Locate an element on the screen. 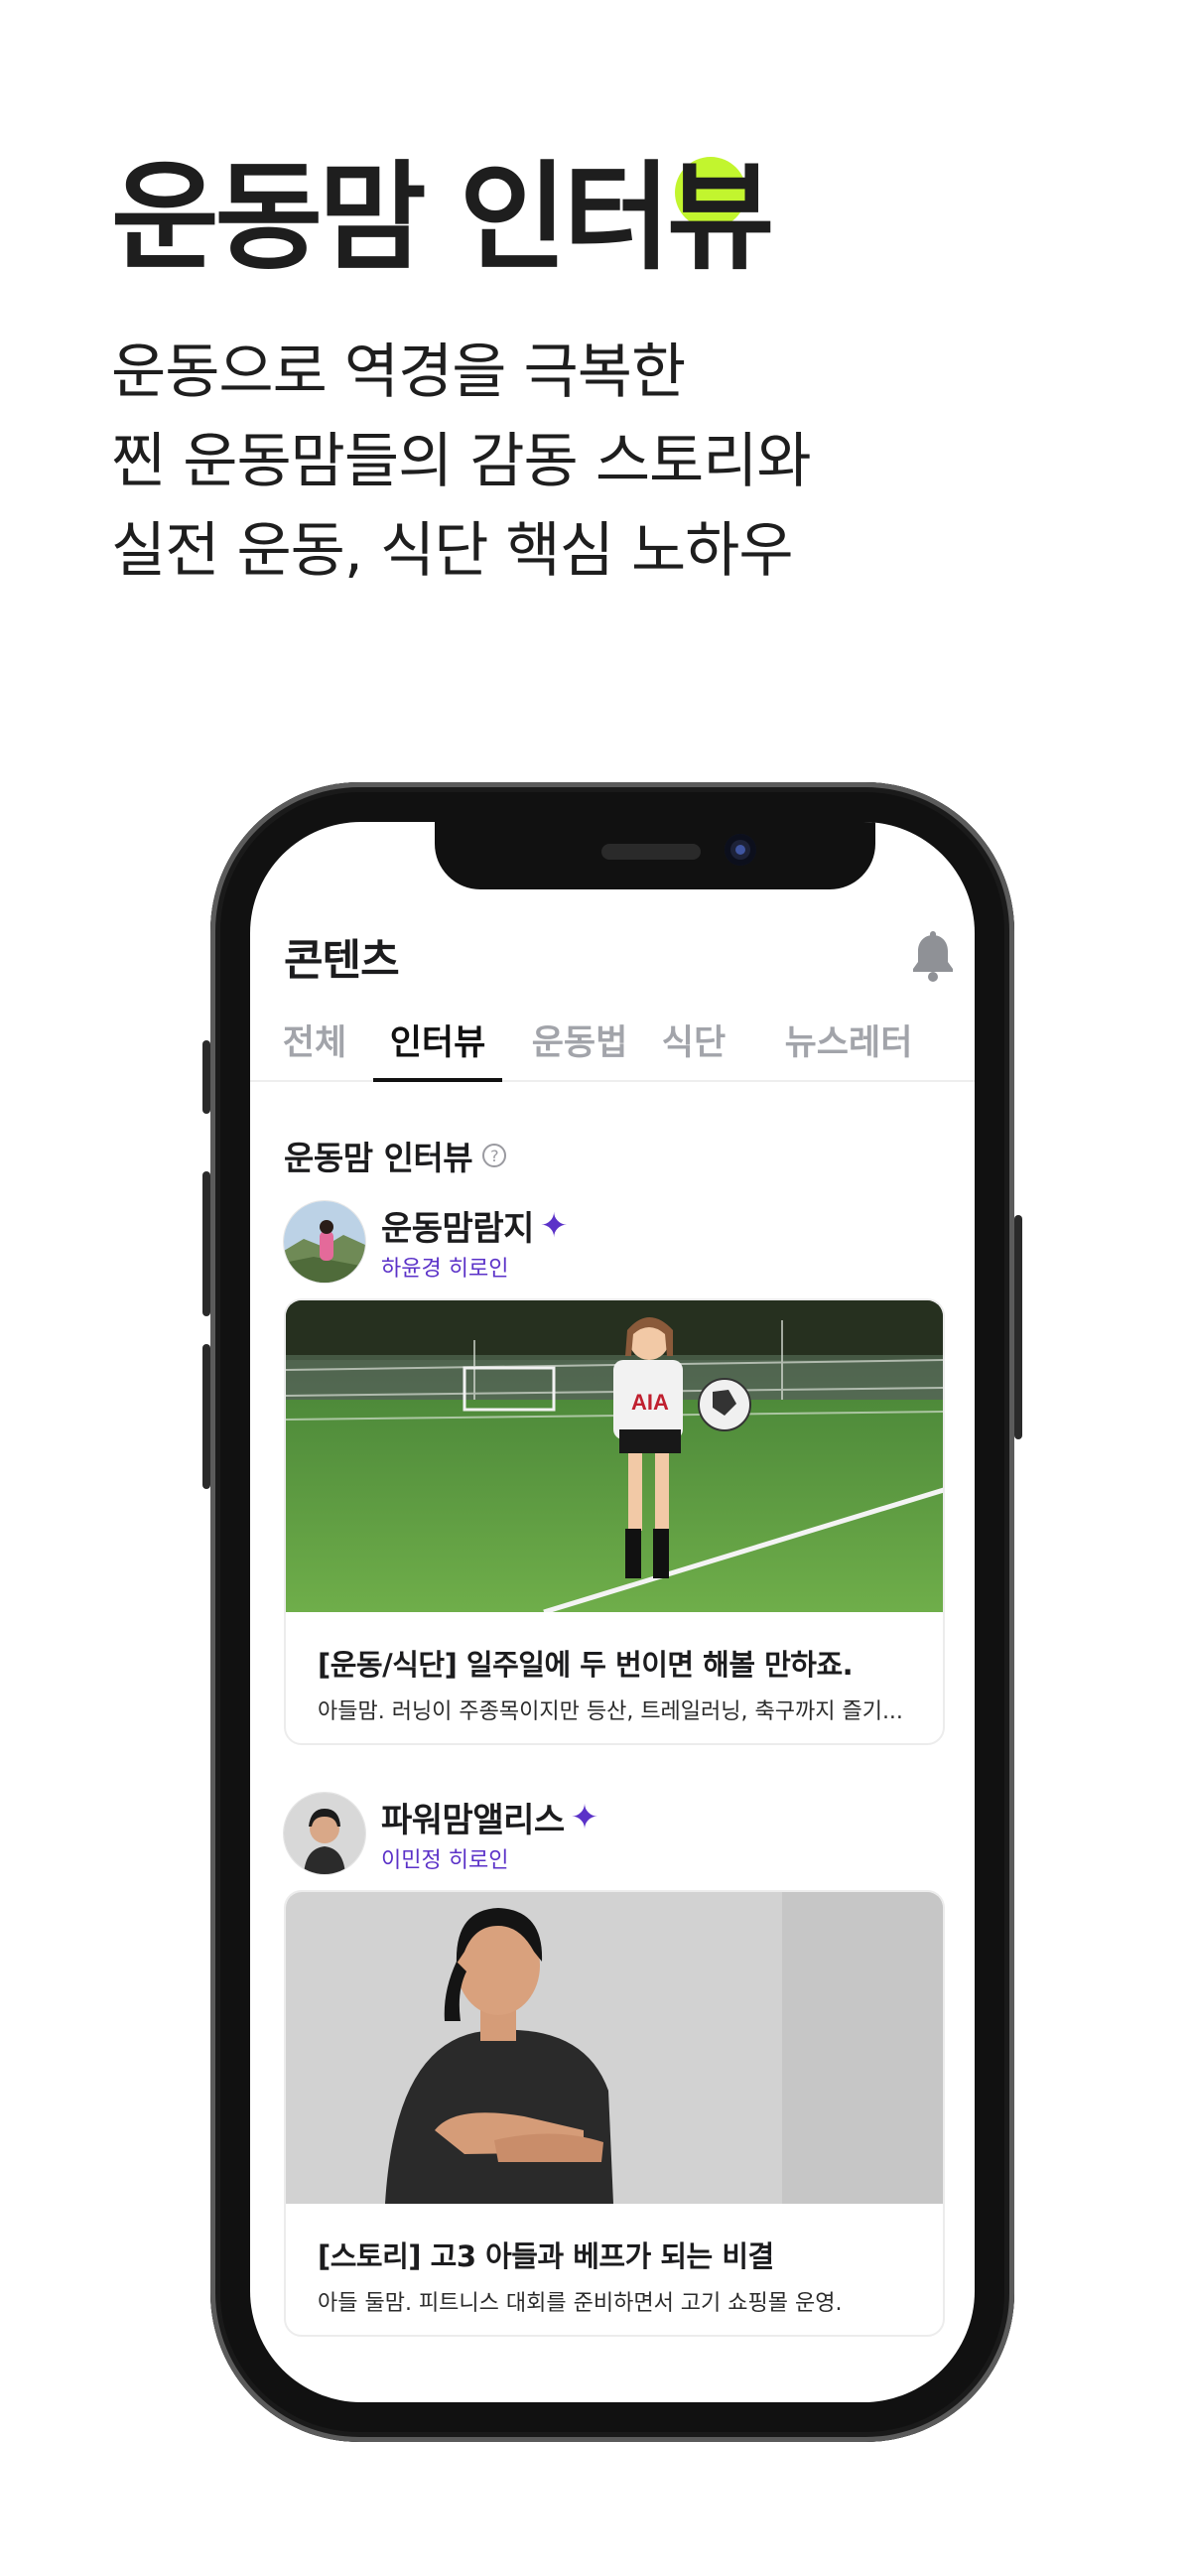 The image size is (1191, 2576). section-title: 운동맘 인터뷰 ? is located at coordinates (396, 1155).